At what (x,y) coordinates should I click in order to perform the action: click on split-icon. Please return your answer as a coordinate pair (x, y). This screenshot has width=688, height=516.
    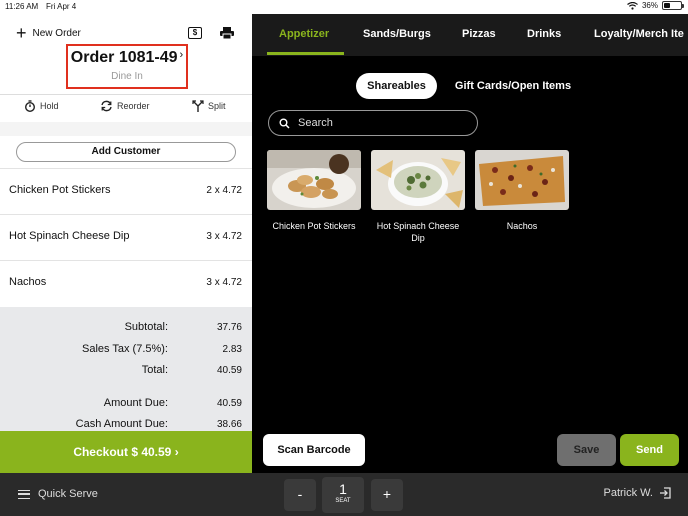
    Looking at the image, I should click on (198, 106).